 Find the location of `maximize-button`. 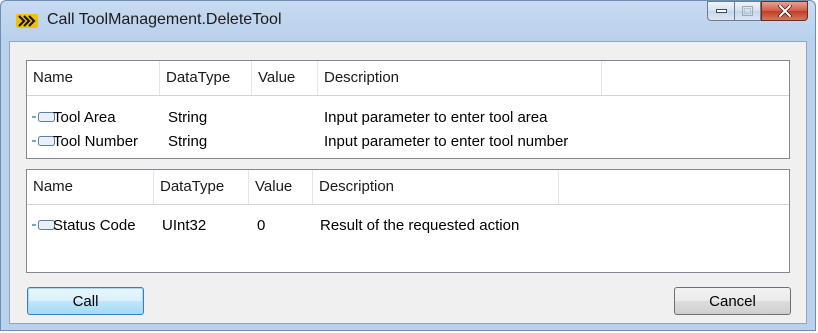

maximize-button is located at coordinates (747, 11).